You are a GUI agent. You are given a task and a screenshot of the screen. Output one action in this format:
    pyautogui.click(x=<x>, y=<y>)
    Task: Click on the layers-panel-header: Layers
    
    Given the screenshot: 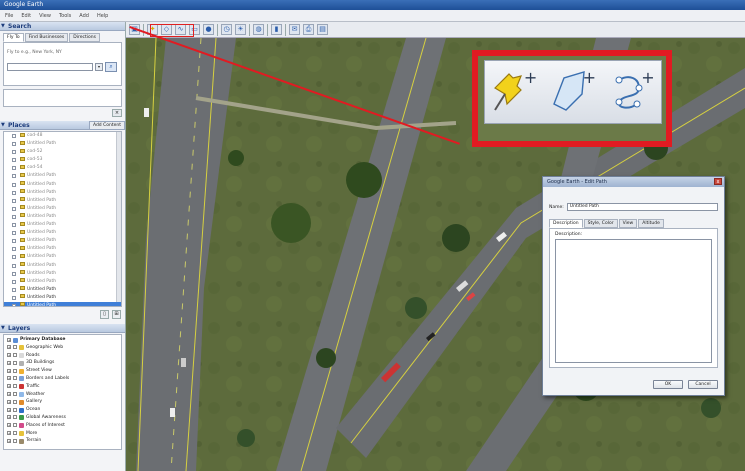 What is the action you would take?
    pyautogui.click(x=62, y=328)
    